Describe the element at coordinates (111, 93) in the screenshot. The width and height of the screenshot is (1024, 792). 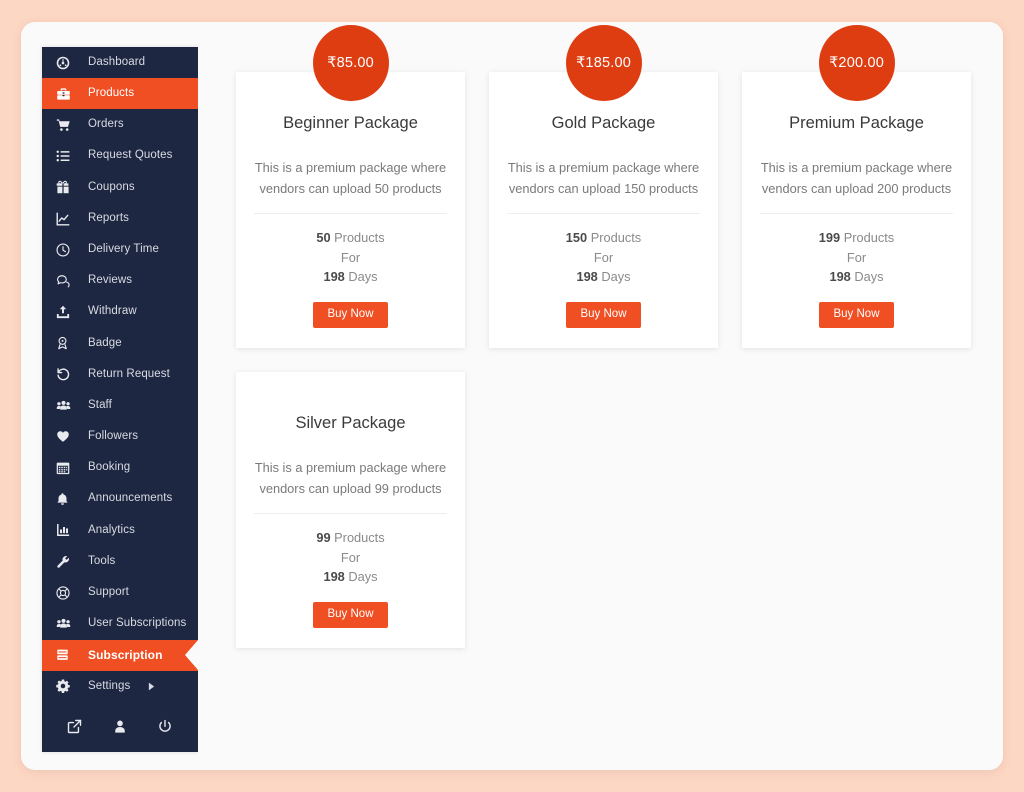
I see `sidebar-item-label: Products` at that location.